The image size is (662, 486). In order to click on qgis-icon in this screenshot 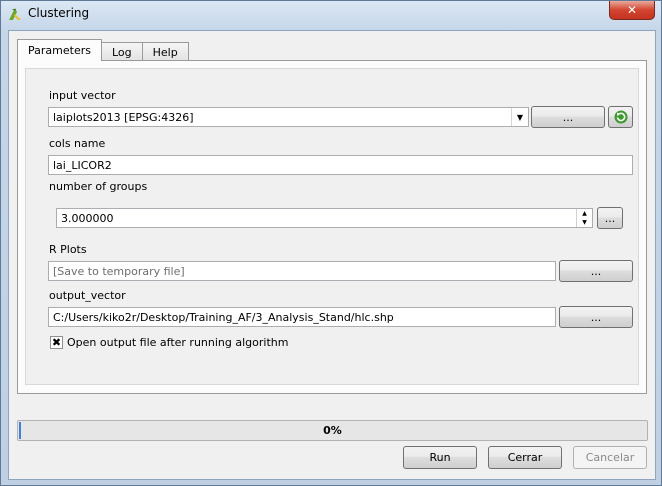, I will do `click(15, 14)`.